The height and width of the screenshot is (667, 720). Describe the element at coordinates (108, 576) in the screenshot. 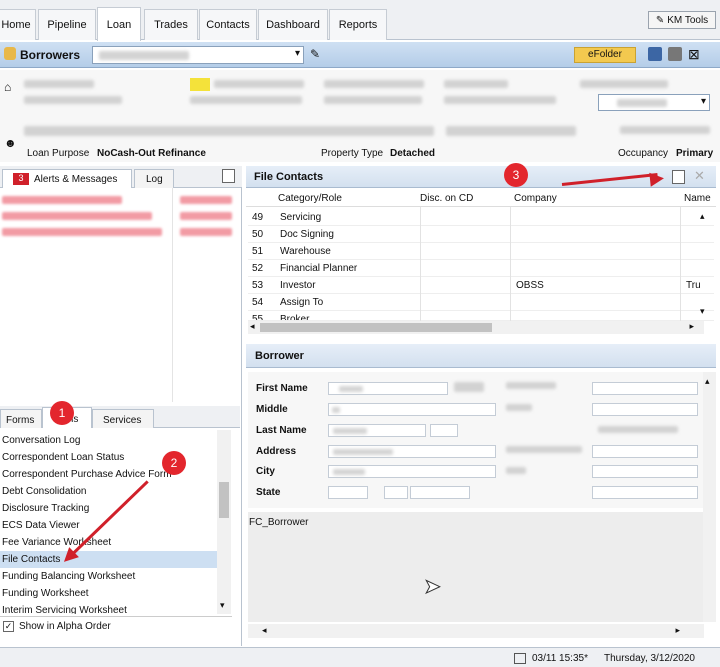

I see `list-item: Funding Balancing Worksheet` at that location.